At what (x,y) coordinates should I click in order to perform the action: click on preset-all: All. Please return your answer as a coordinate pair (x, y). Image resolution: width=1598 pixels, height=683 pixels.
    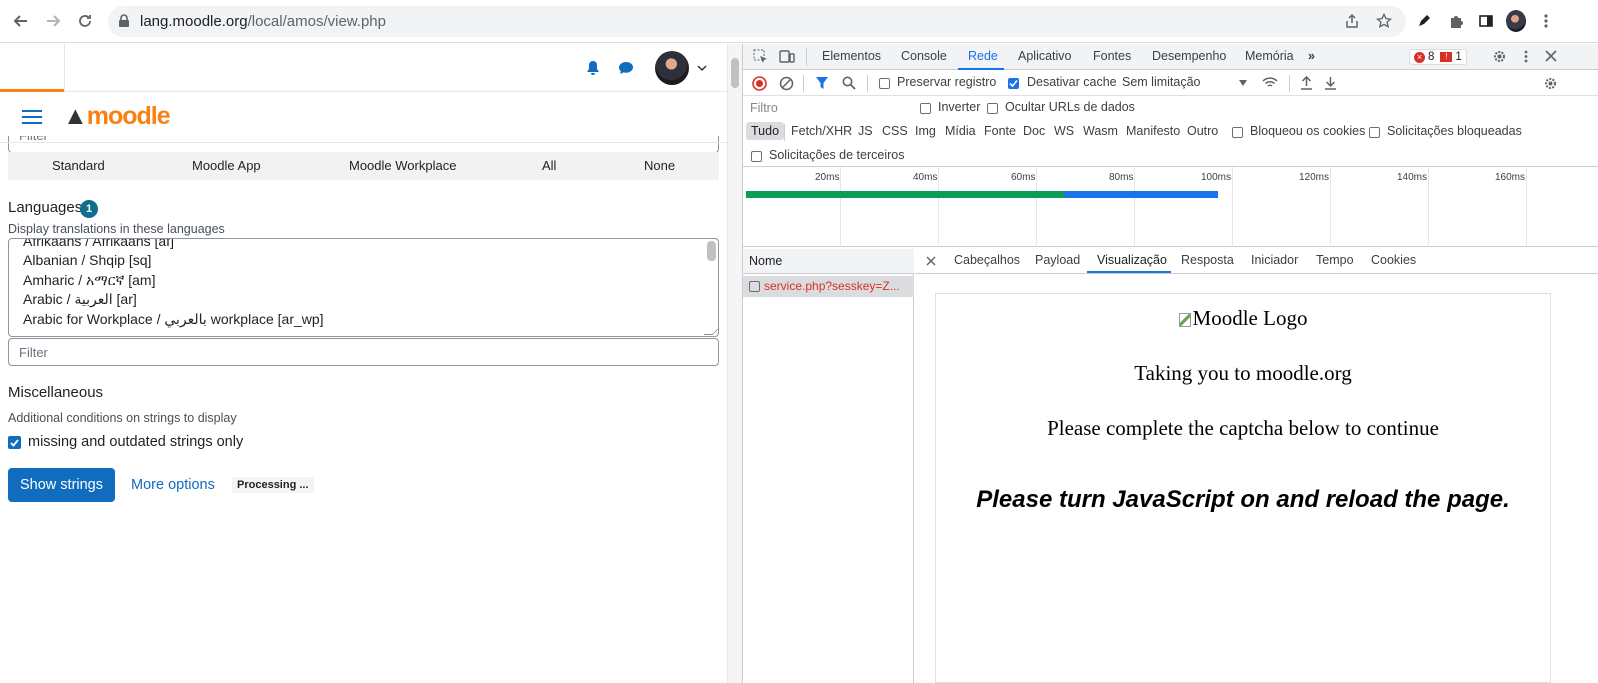
    Looking at the image, I should click on (549, 165).